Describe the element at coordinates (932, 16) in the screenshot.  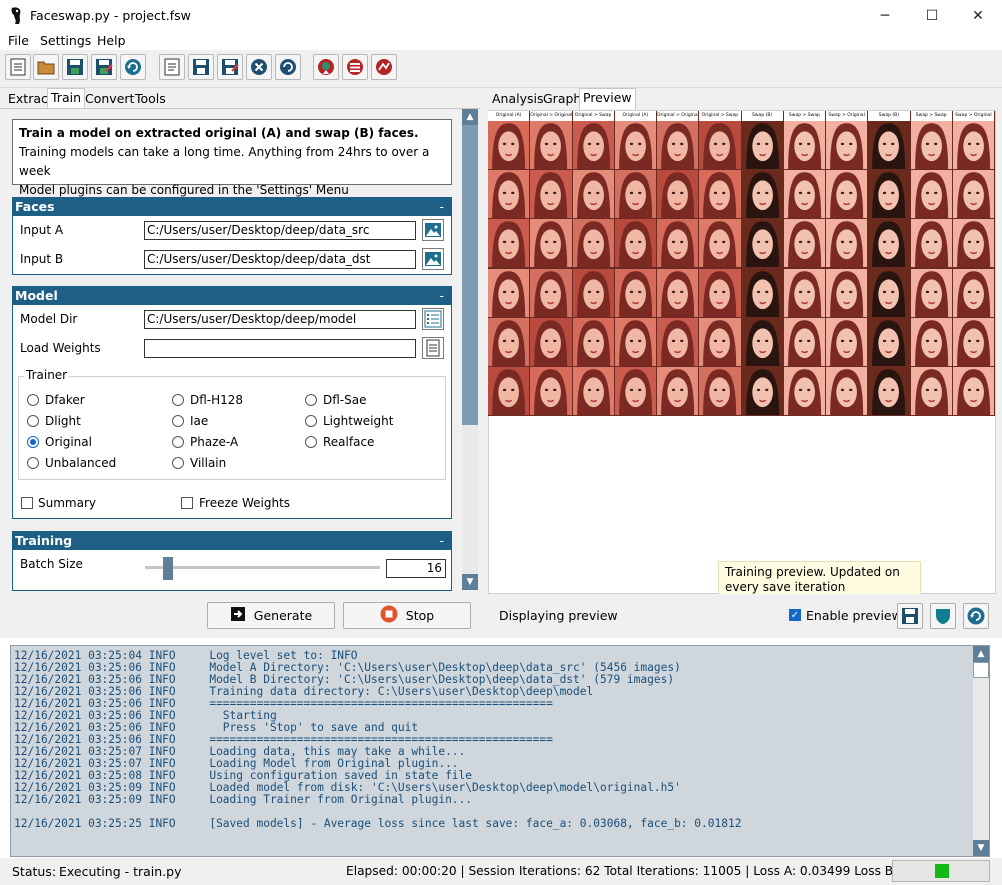
I see `maximize-button: ☐` at that location.